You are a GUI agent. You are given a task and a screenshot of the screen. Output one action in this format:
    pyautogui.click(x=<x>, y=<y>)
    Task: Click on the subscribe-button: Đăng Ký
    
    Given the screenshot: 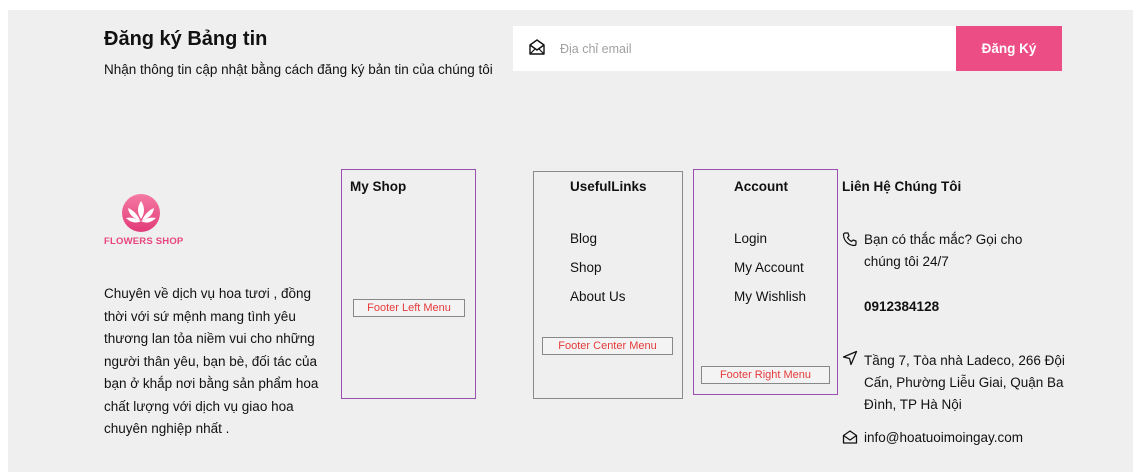 What is the action you would take?
    pyautogui.click(x=1009, y=48)
    